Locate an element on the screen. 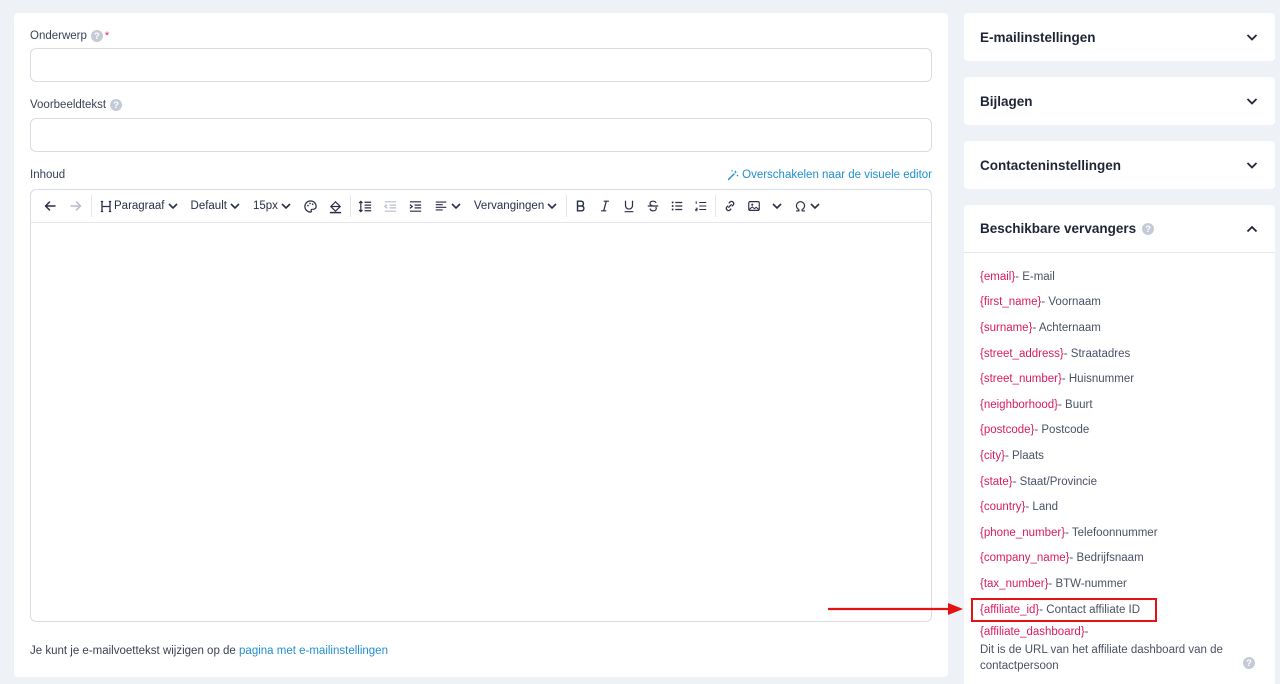 Image resolution: width=1280 pixels, height=684 pixels. outdent-icon is located at coordinates (390, 206).